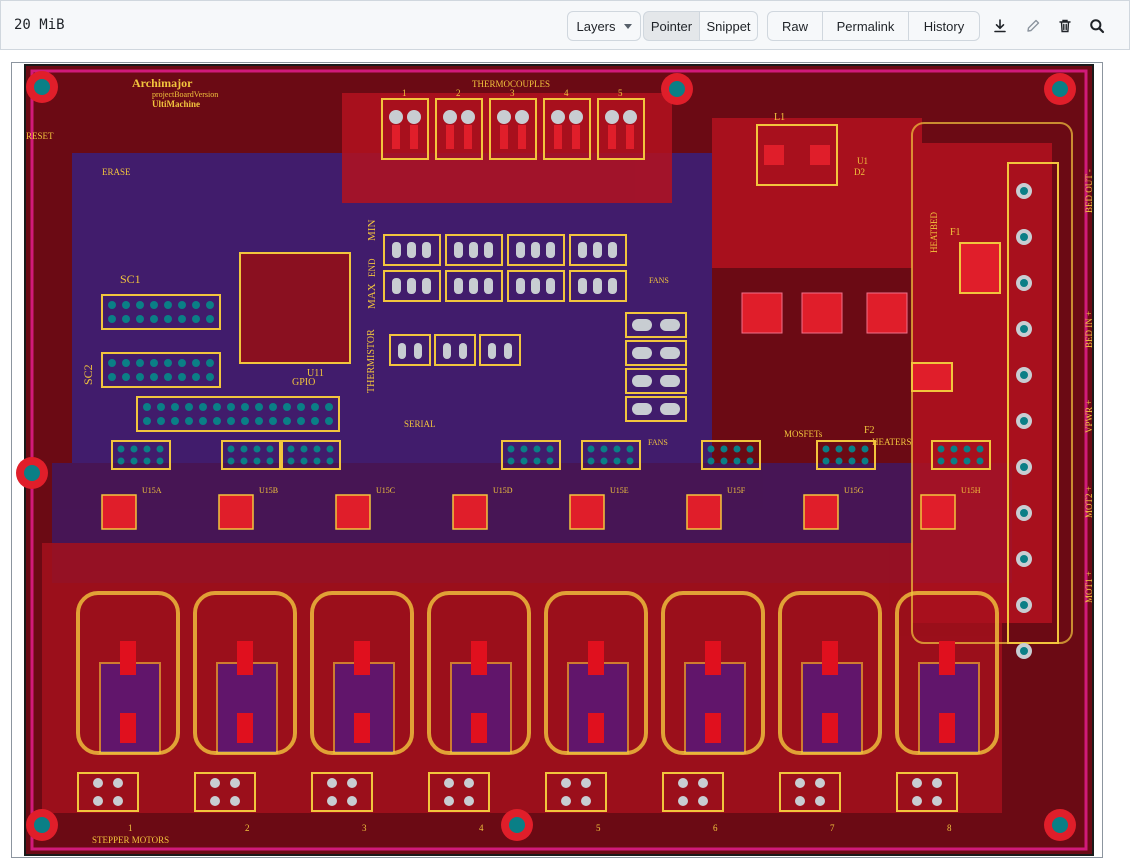 The width and height of the screenshot is (1132, 866). What do you see at coordinates (315, 373) in the screenshot?
I see `label-u11: U11` at bounding box center [315, 373].